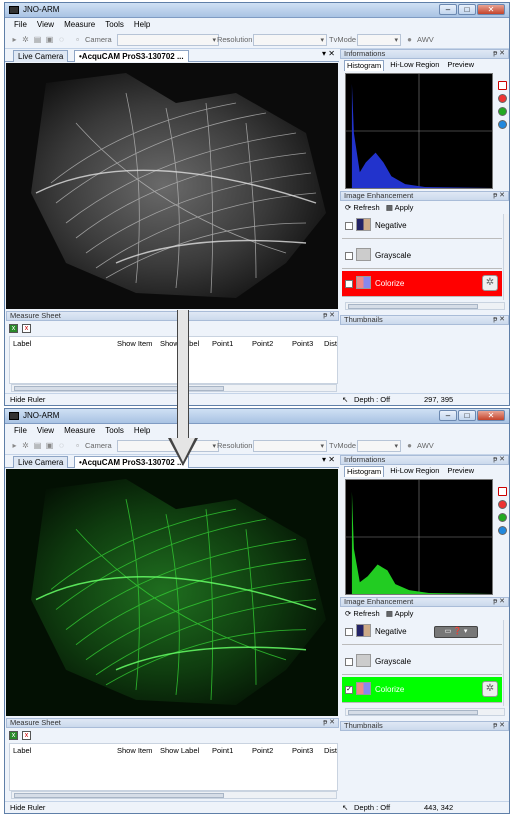  Describe the element at coordinates (372, 807) in the screenshot. I see `depth-status: Depth : Off` at that location.